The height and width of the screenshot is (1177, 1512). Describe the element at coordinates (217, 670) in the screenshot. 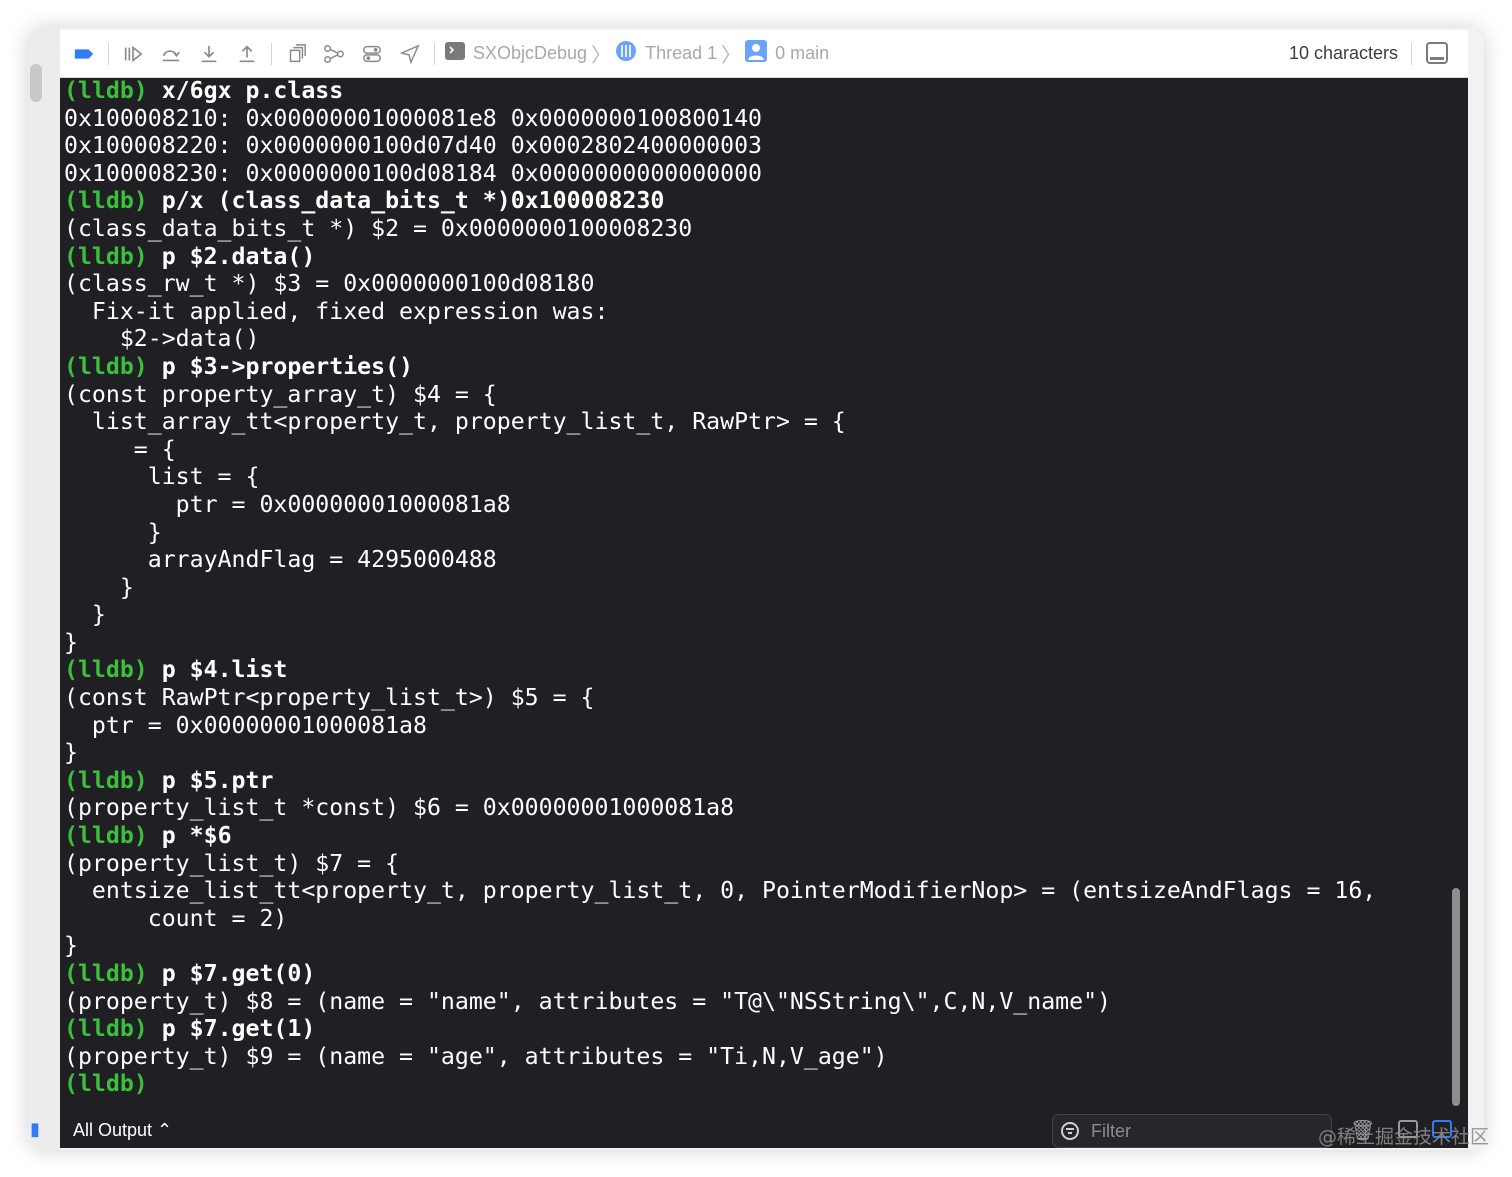

I see `lldb-command: p $4.list` at that location.